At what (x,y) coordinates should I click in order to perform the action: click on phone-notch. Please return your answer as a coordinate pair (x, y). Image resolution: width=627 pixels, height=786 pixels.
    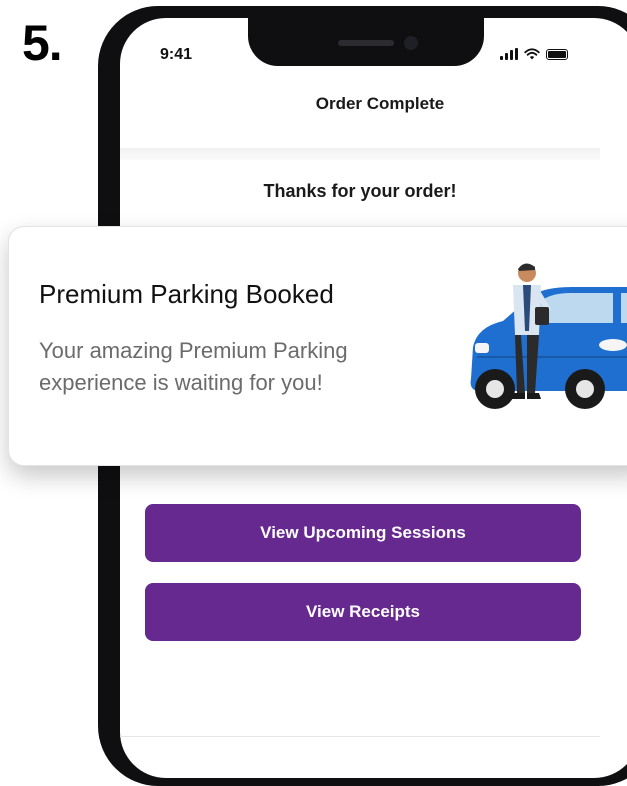
    Looking at the image, I should click on (366, 36).